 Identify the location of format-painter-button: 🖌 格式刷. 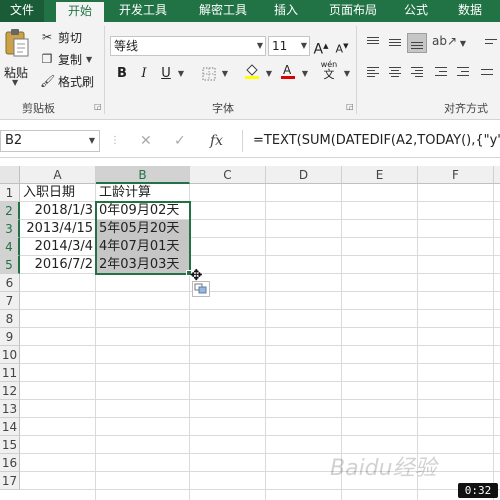
(67, 81).